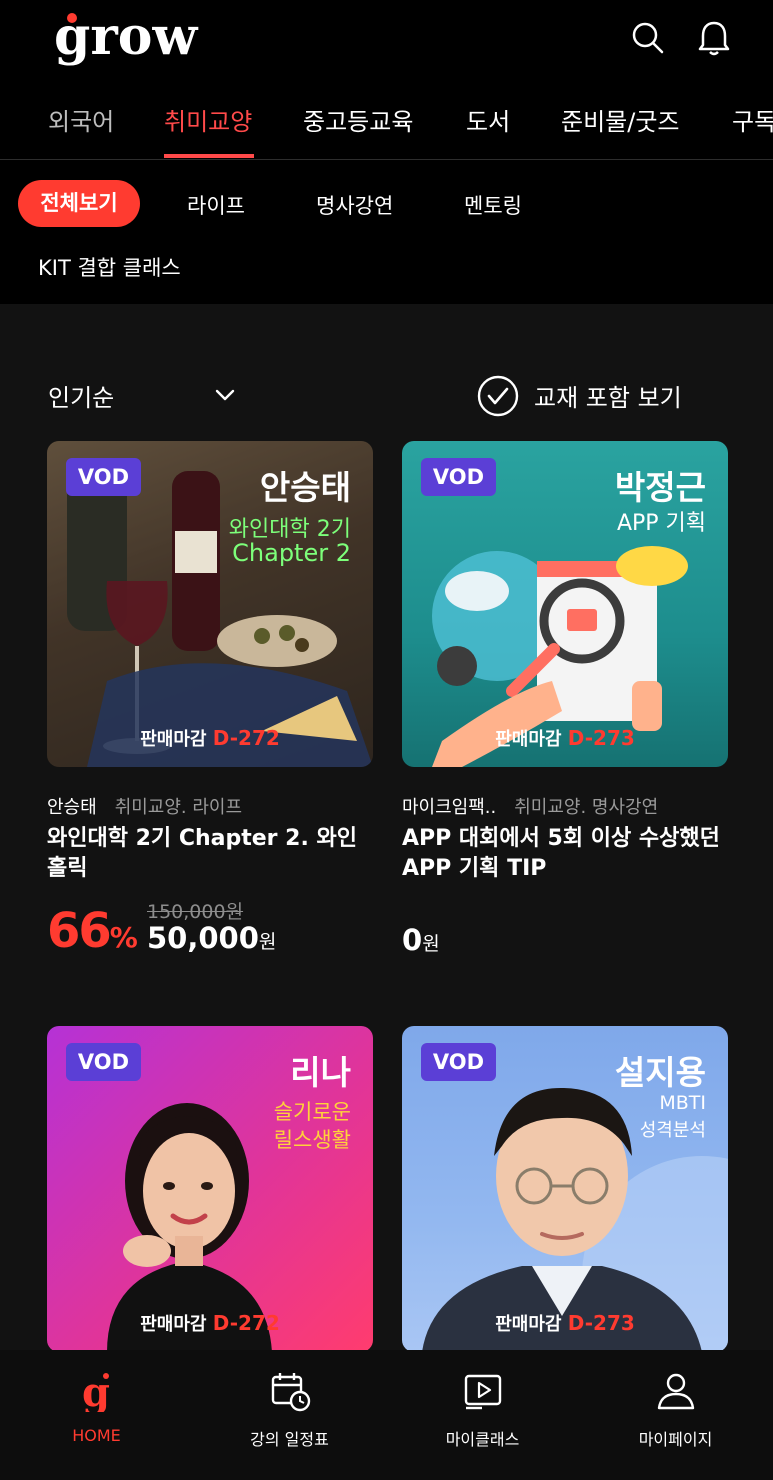  Describe the element at coordinates (305, 487) in the screenshot. I see `thumbnail-instructor-name: 안승태` at that location.